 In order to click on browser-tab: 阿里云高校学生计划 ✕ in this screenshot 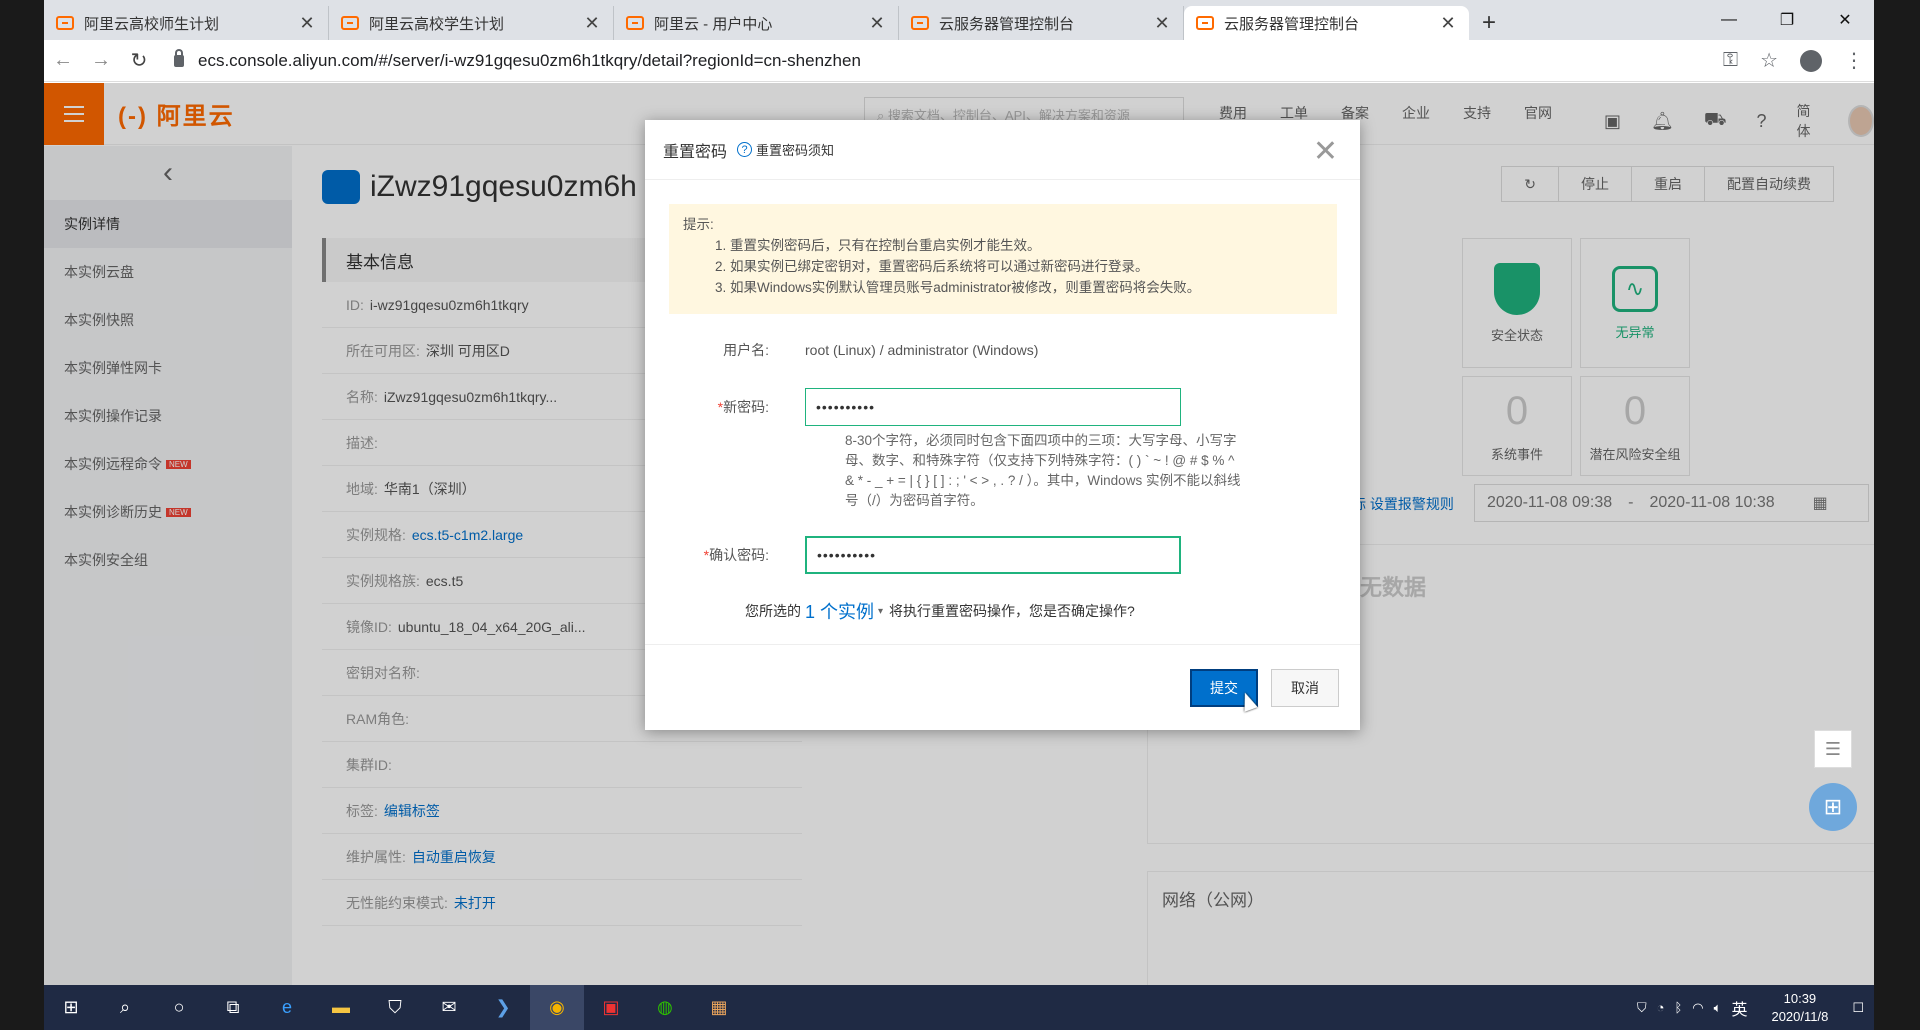, I will do `click(471, 23)`.